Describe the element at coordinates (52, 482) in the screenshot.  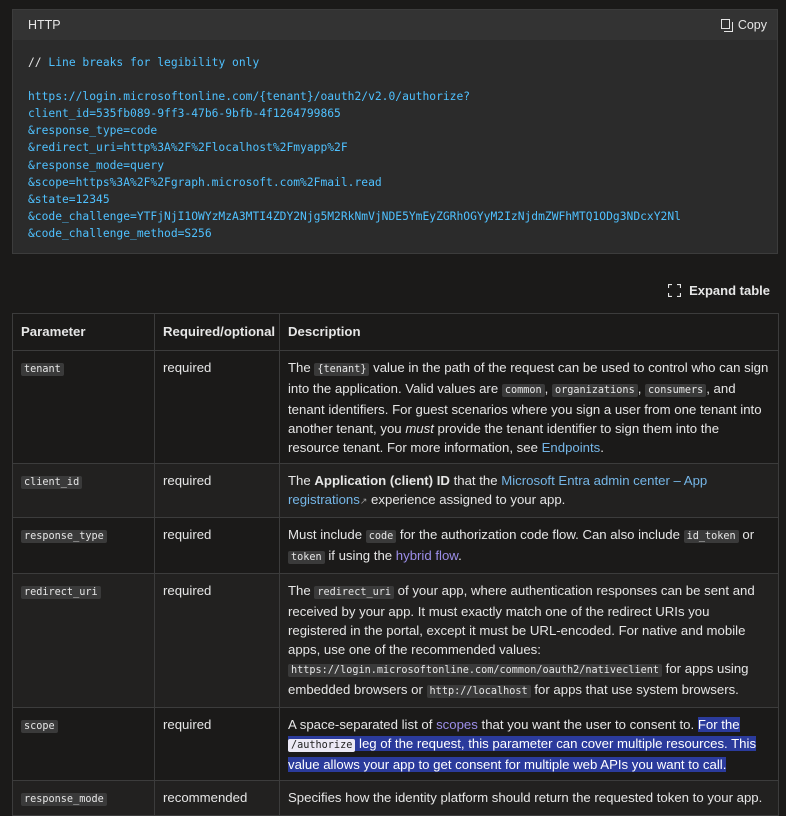
I see `param-name: client_id` at that location.